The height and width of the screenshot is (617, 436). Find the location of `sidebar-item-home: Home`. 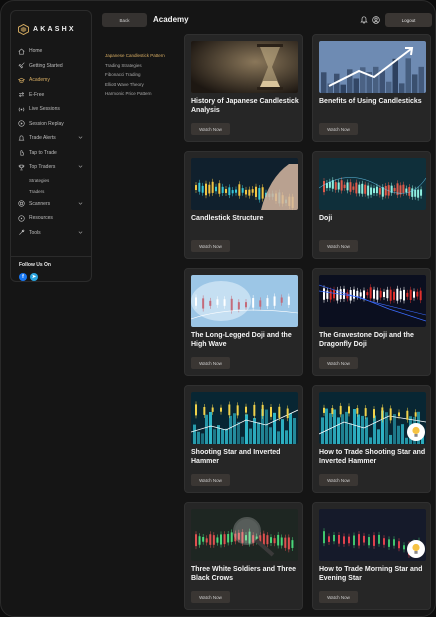

sidebar-item-home: Home is located at coordinates (51, 51).